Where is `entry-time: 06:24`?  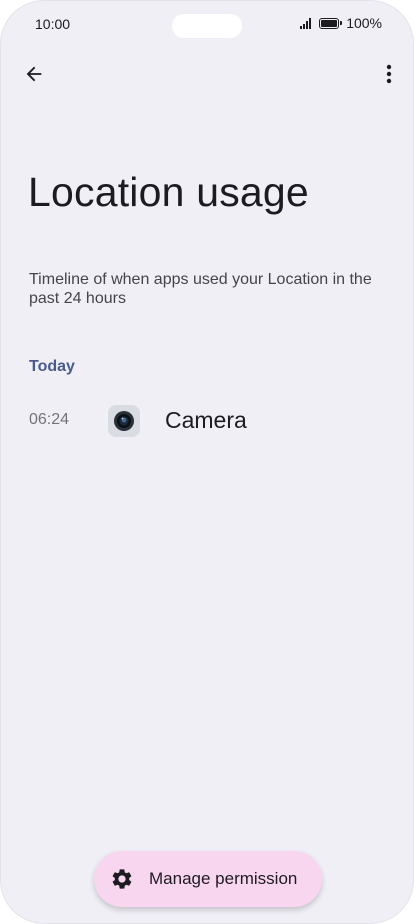
entry-time: 06:24 is located at coordinates (49, 419).